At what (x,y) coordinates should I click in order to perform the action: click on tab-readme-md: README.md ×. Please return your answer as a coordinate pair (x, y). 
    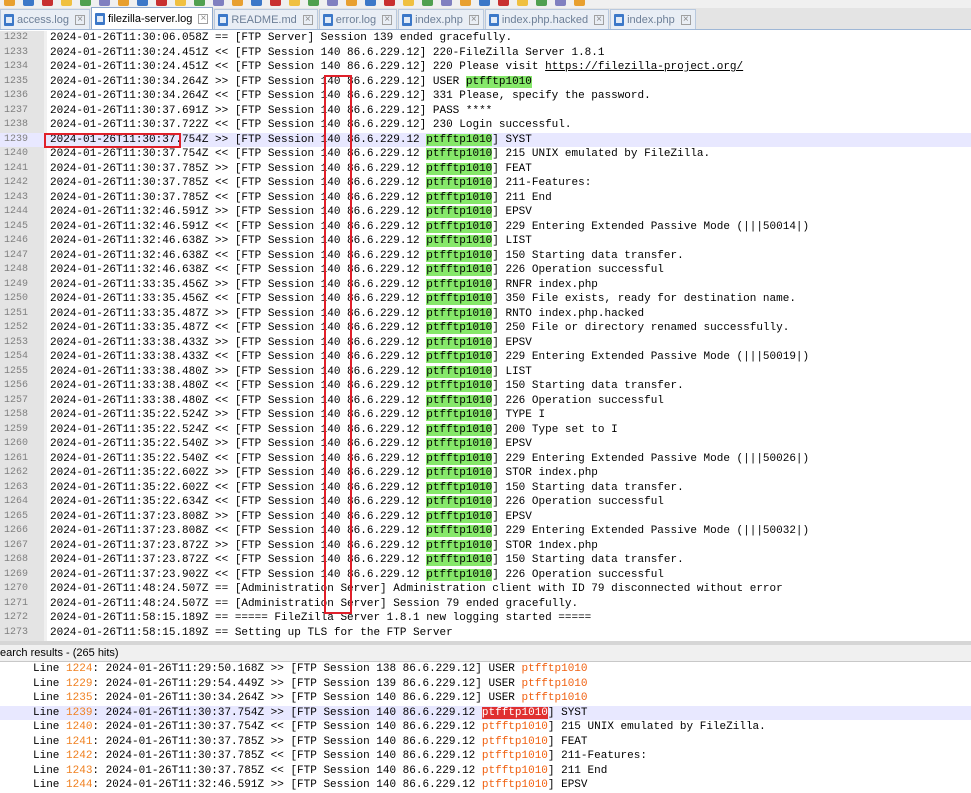
    Looking at the image, I should click on (266, 19).